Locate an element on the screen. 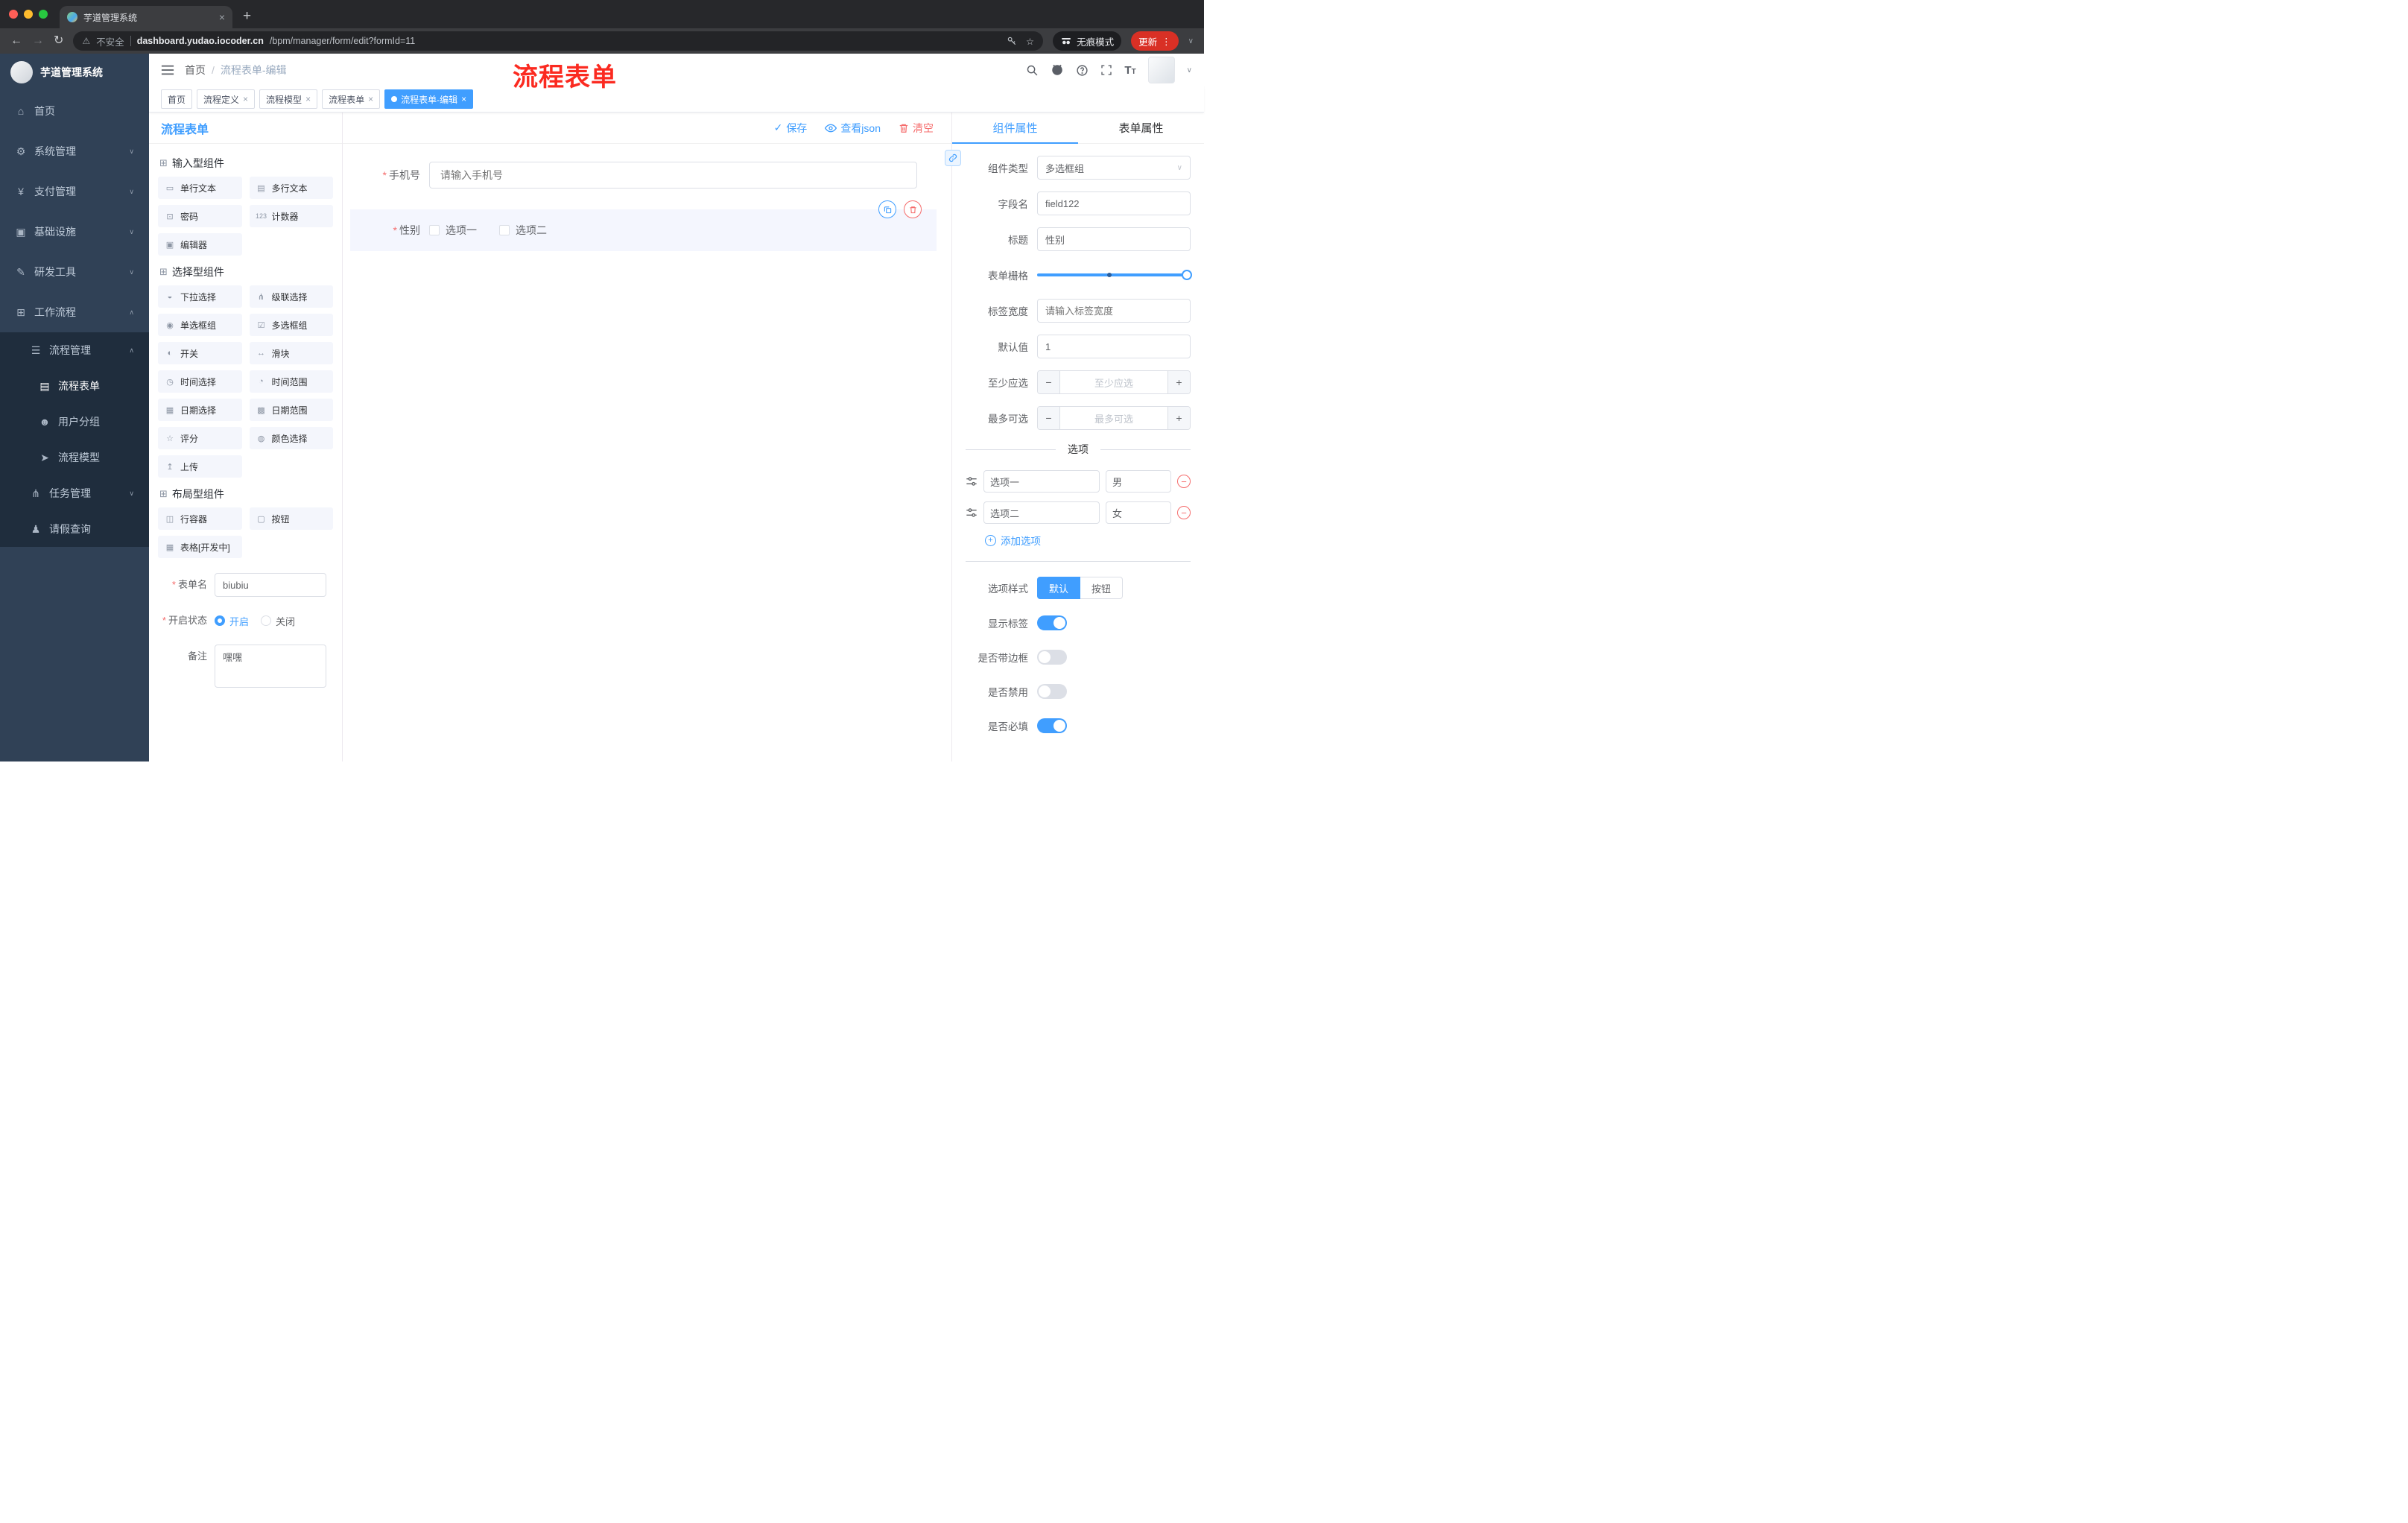  sidebar-toggle-hamburger-icon is located at coordinates (167, 70).